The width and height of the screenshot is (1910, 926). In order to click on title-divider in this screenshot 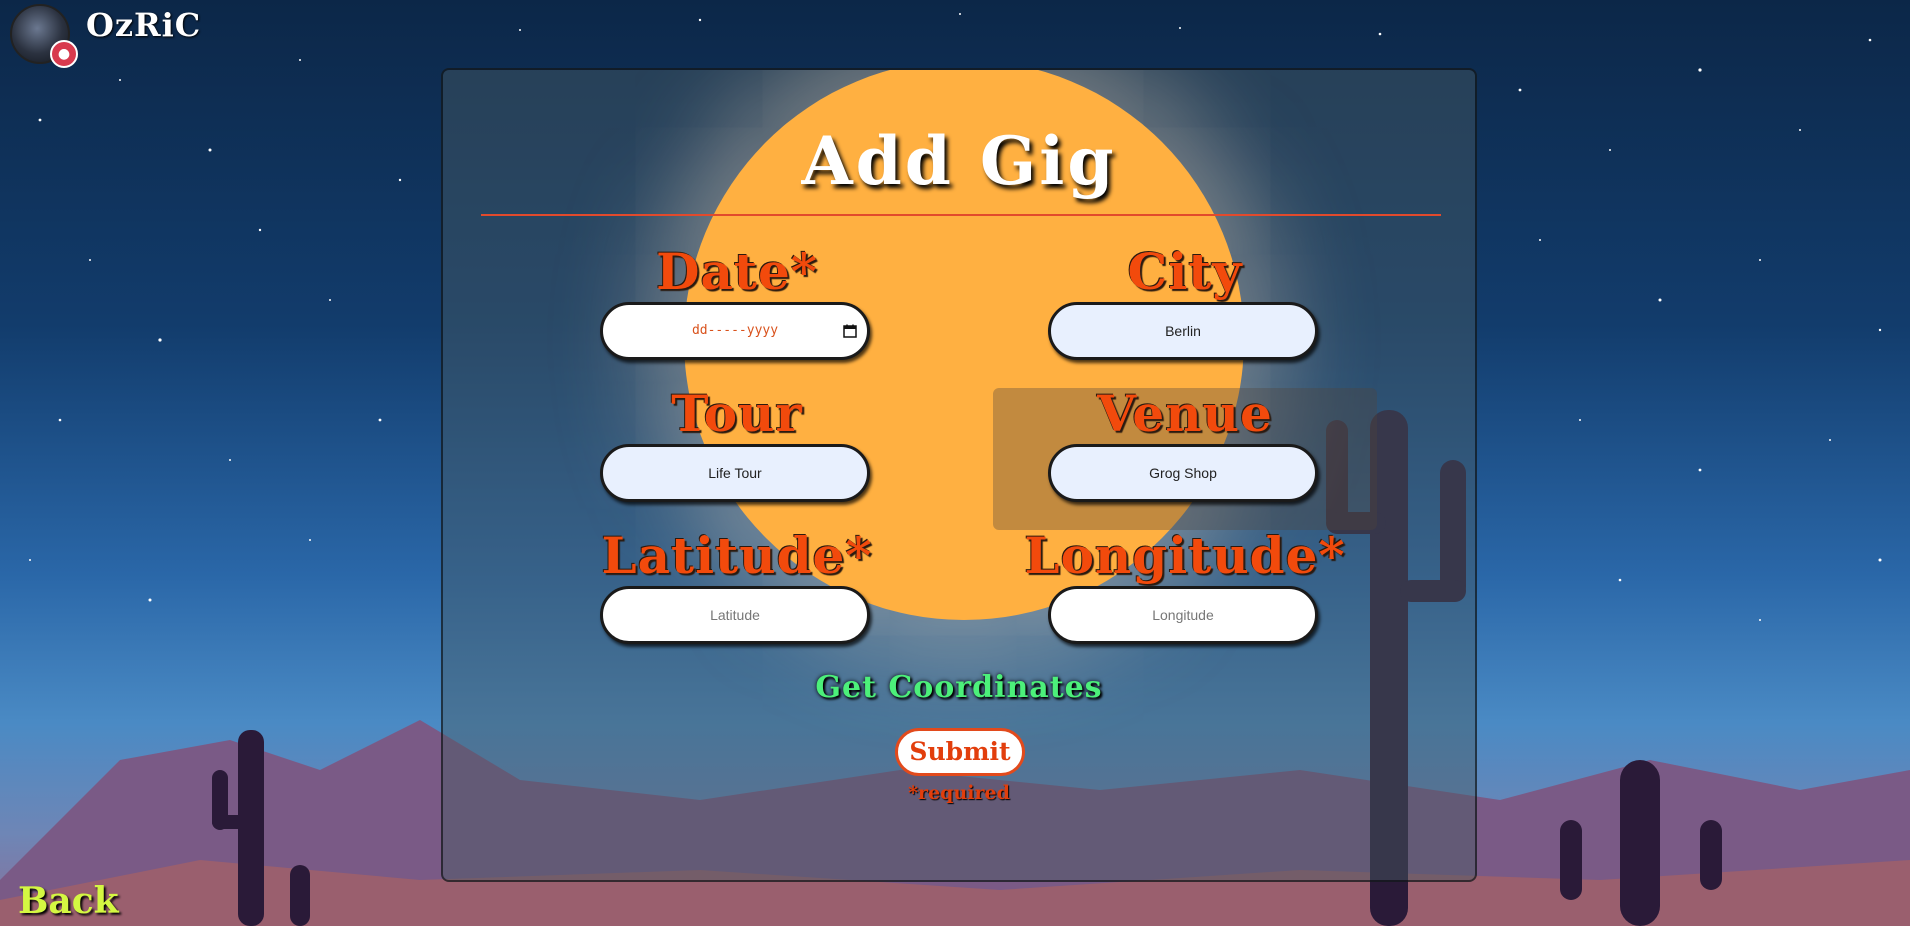, I will do `click(961, 215)`.